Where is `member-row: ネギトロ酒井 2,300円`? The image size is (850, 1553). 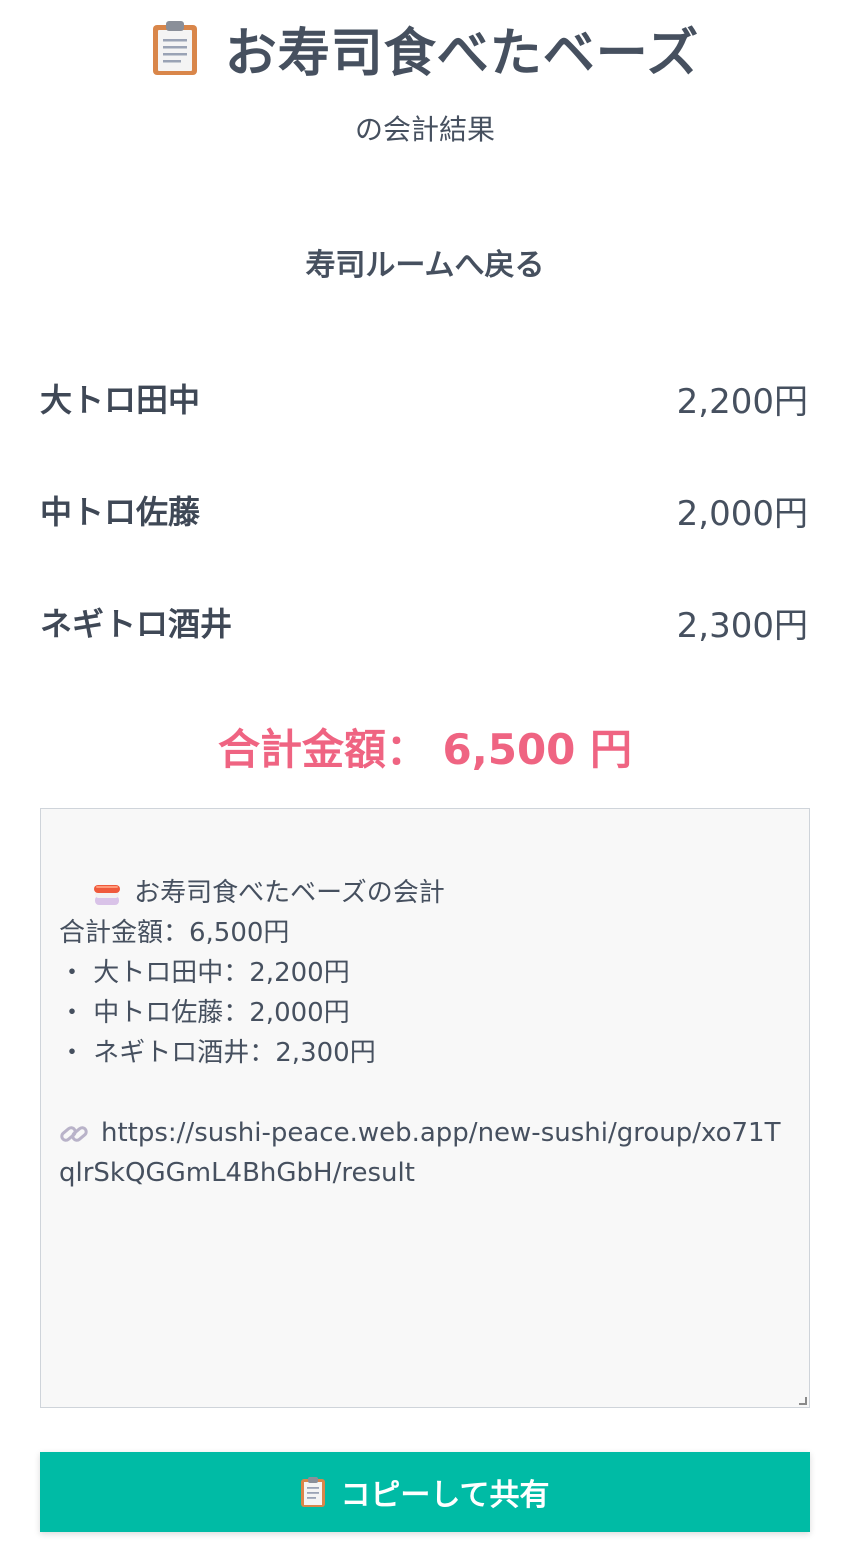
member-row: ネギトロ酒井 2,300円 is located at coordinates (424, 622).